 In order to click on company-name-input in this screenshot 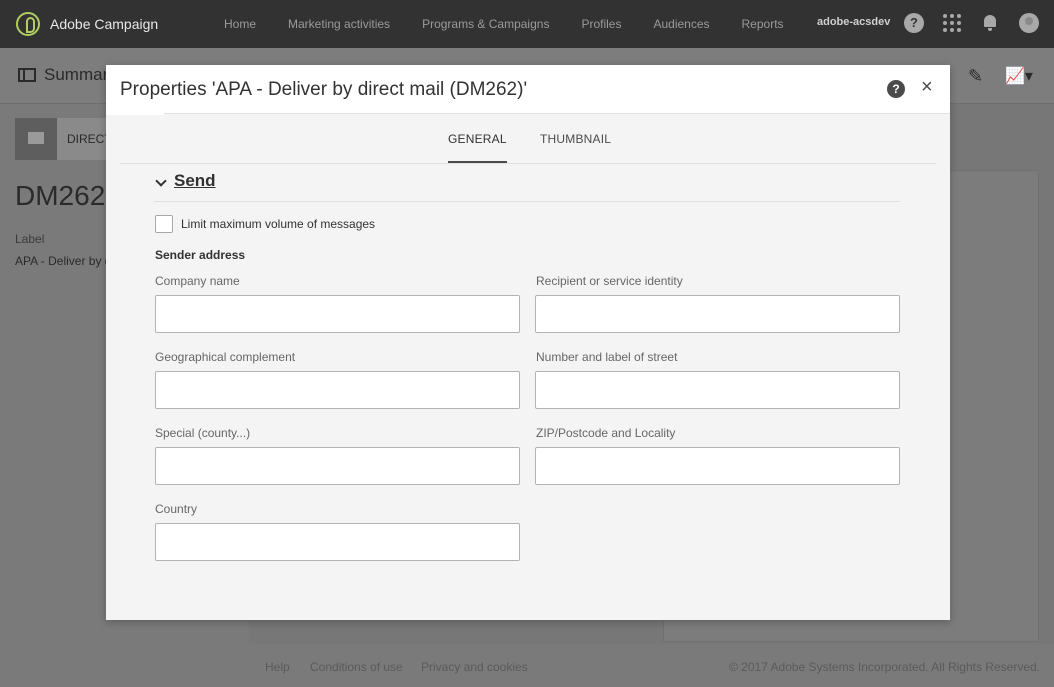, I will do `click(337, 314)`.